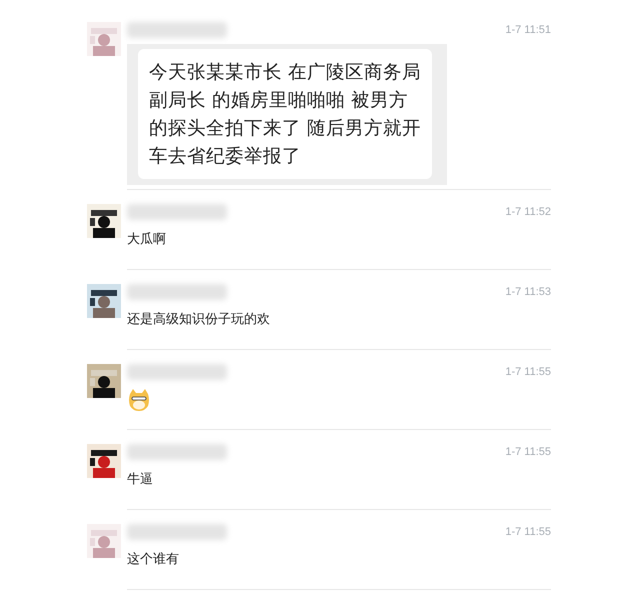 The height and width of the screenshot is (592, 622). Describe the element at coordinates (285, 115) in the screenshot. I see `message-text: 今天张某某市长 在广陵区商务局副局长 的婚房里啪啪啪 被男方的探头全拍下来了 随后男方就开车去省纪委举报了` at that location.